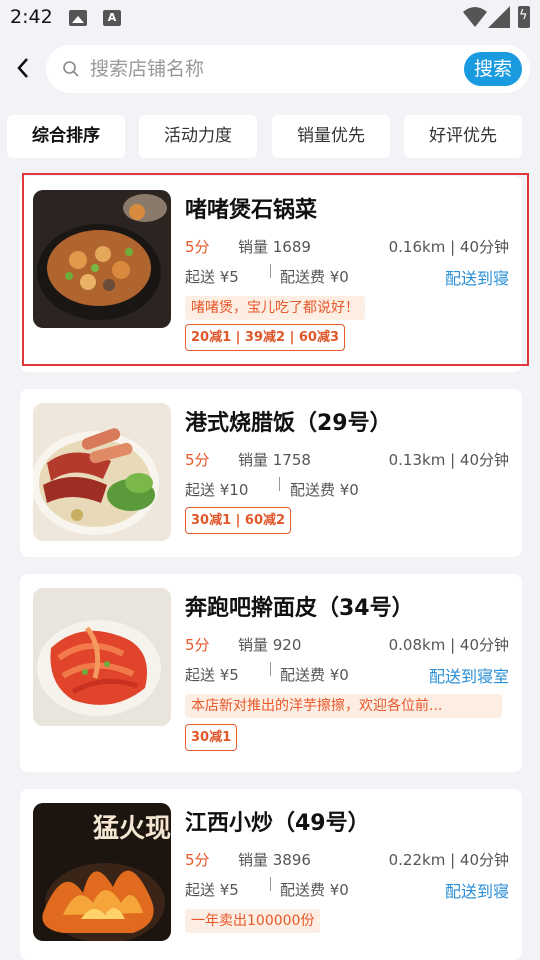  Describe the element at coordinates (251, 210) in the screenshot. I see `shop-name: 啫啫煲石锅菜` at that location.